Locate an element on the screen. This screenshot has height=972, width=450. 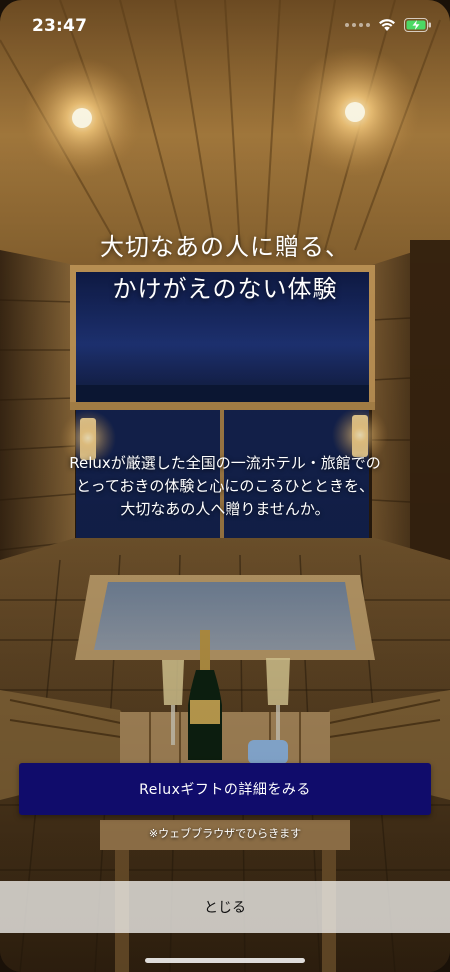
wifi-icon is located at coordinates (387, 25).